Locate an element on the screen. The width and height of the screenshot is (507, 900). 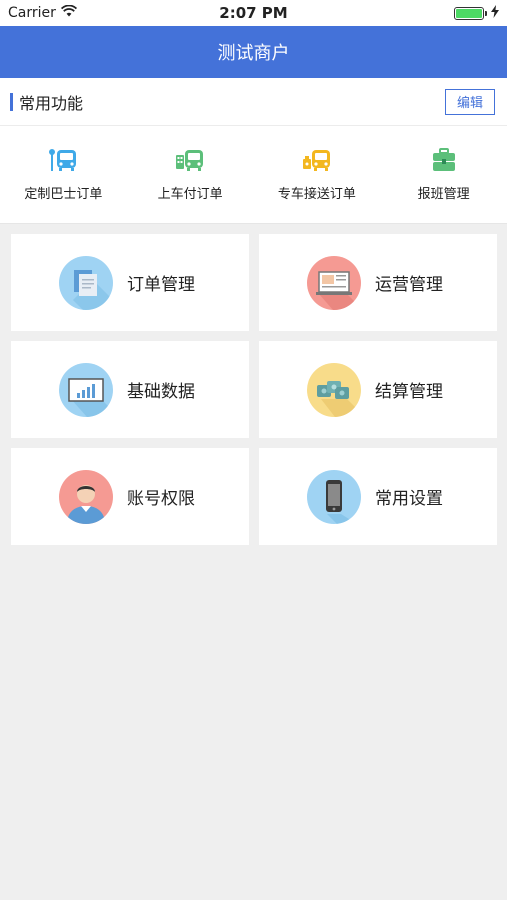
quick-item-shift-management: 报班管理 is located at coordinates (443, 174).